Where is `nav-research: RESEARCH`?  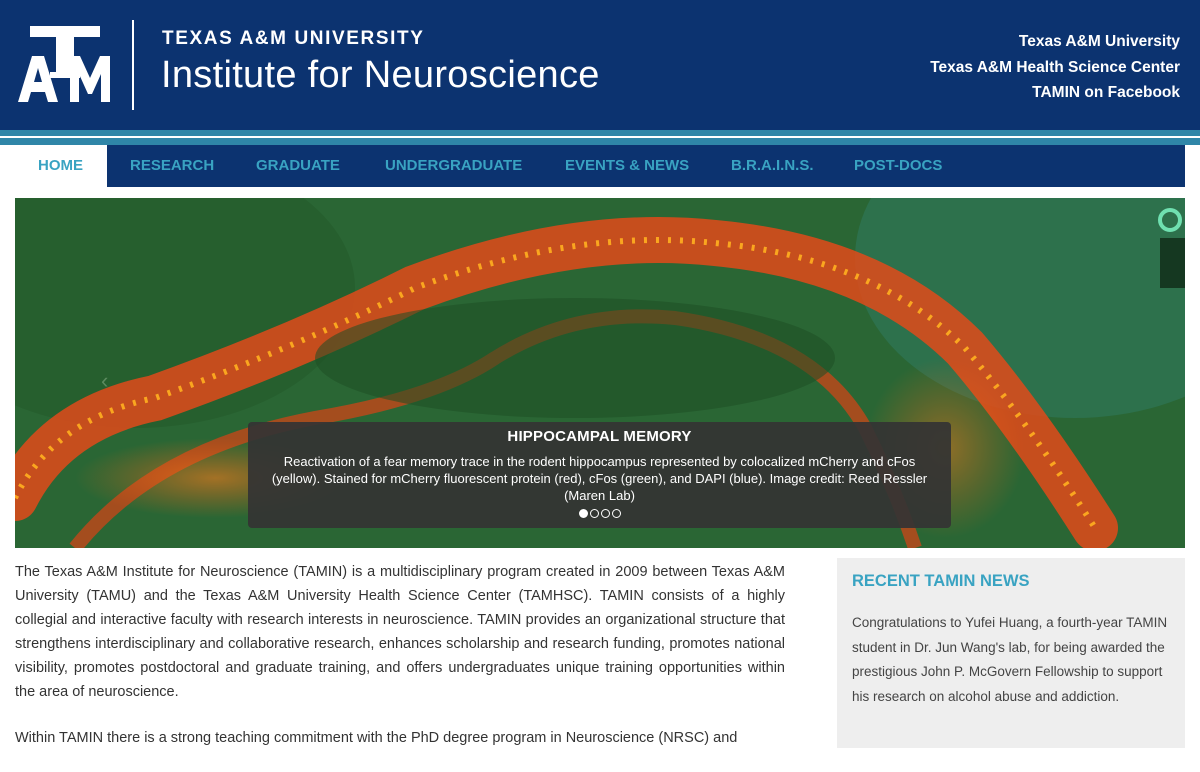 nav-research: RESEARCH is located at coordinates (172, 166).